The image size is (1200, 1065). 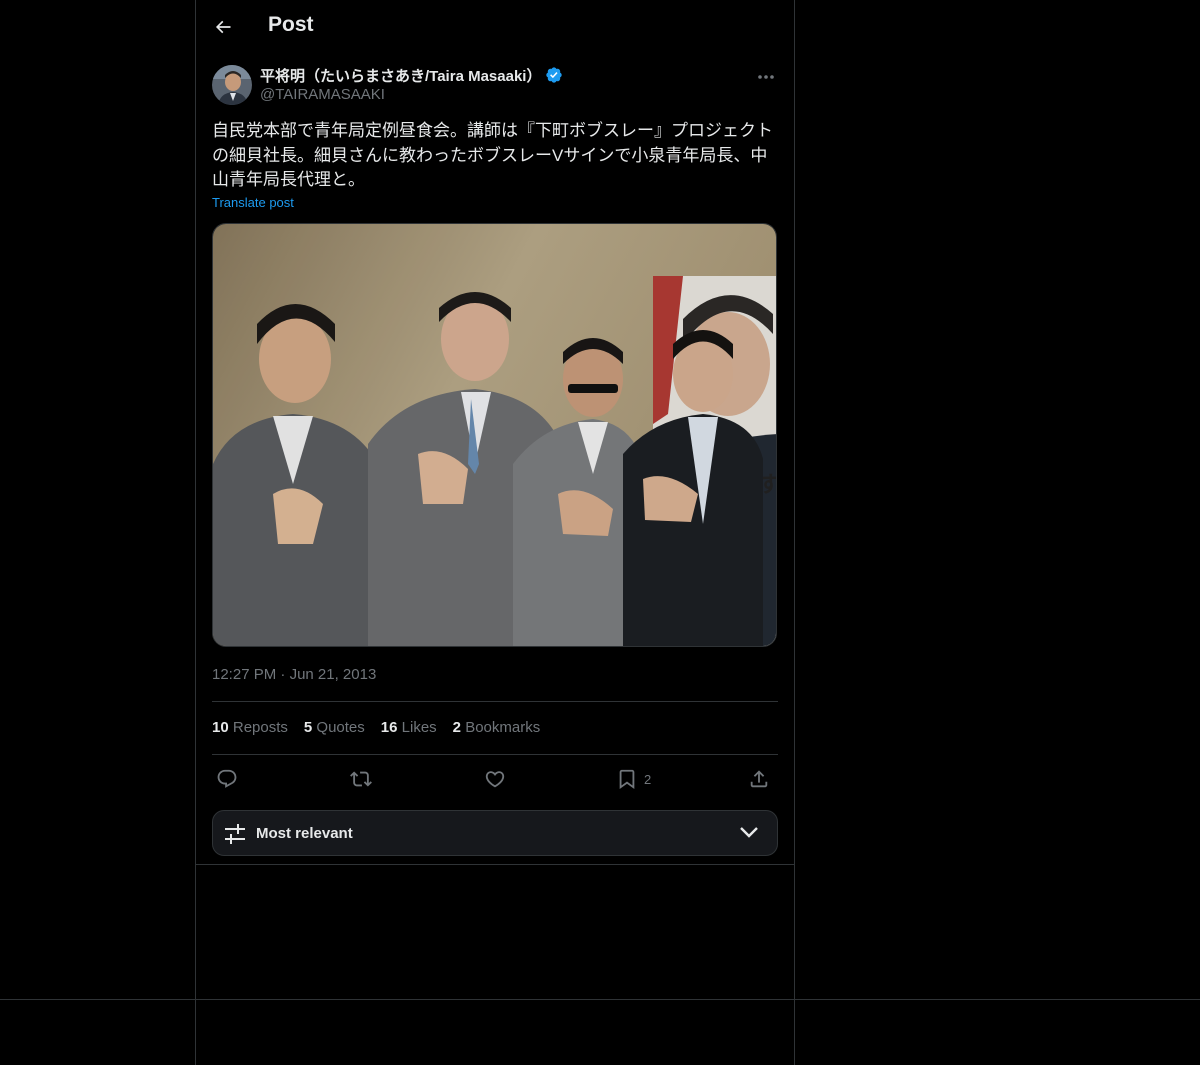 I want to click on like-button, so click(x=495, y=779).